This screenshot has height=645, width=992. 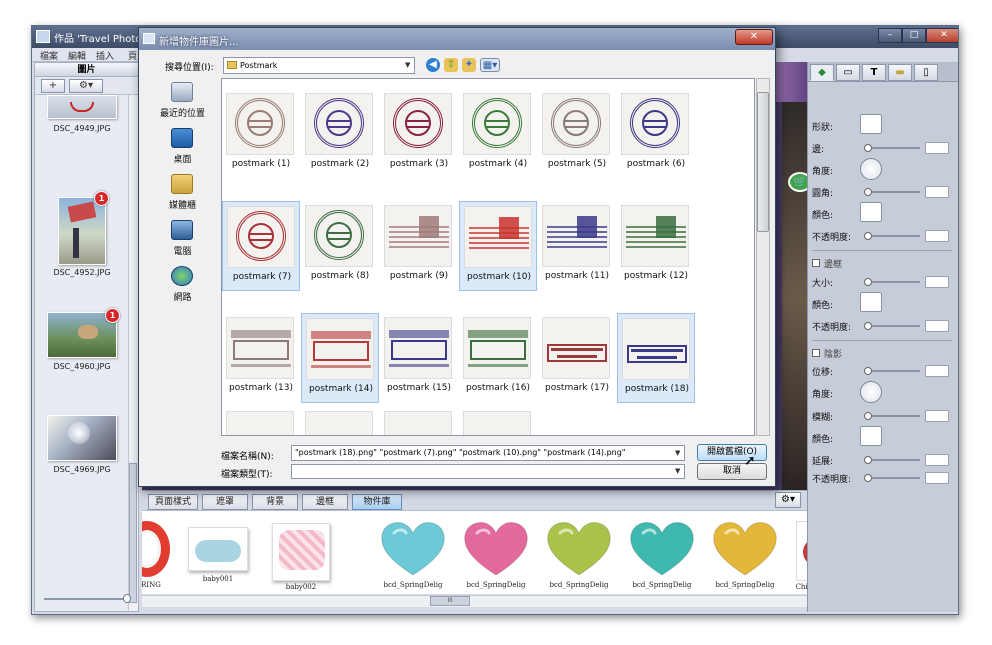 What do you see at coordinates (926, 72) in the screenshot?
I see `tab-page-properties: ▯` at bounding box center [926, 72].